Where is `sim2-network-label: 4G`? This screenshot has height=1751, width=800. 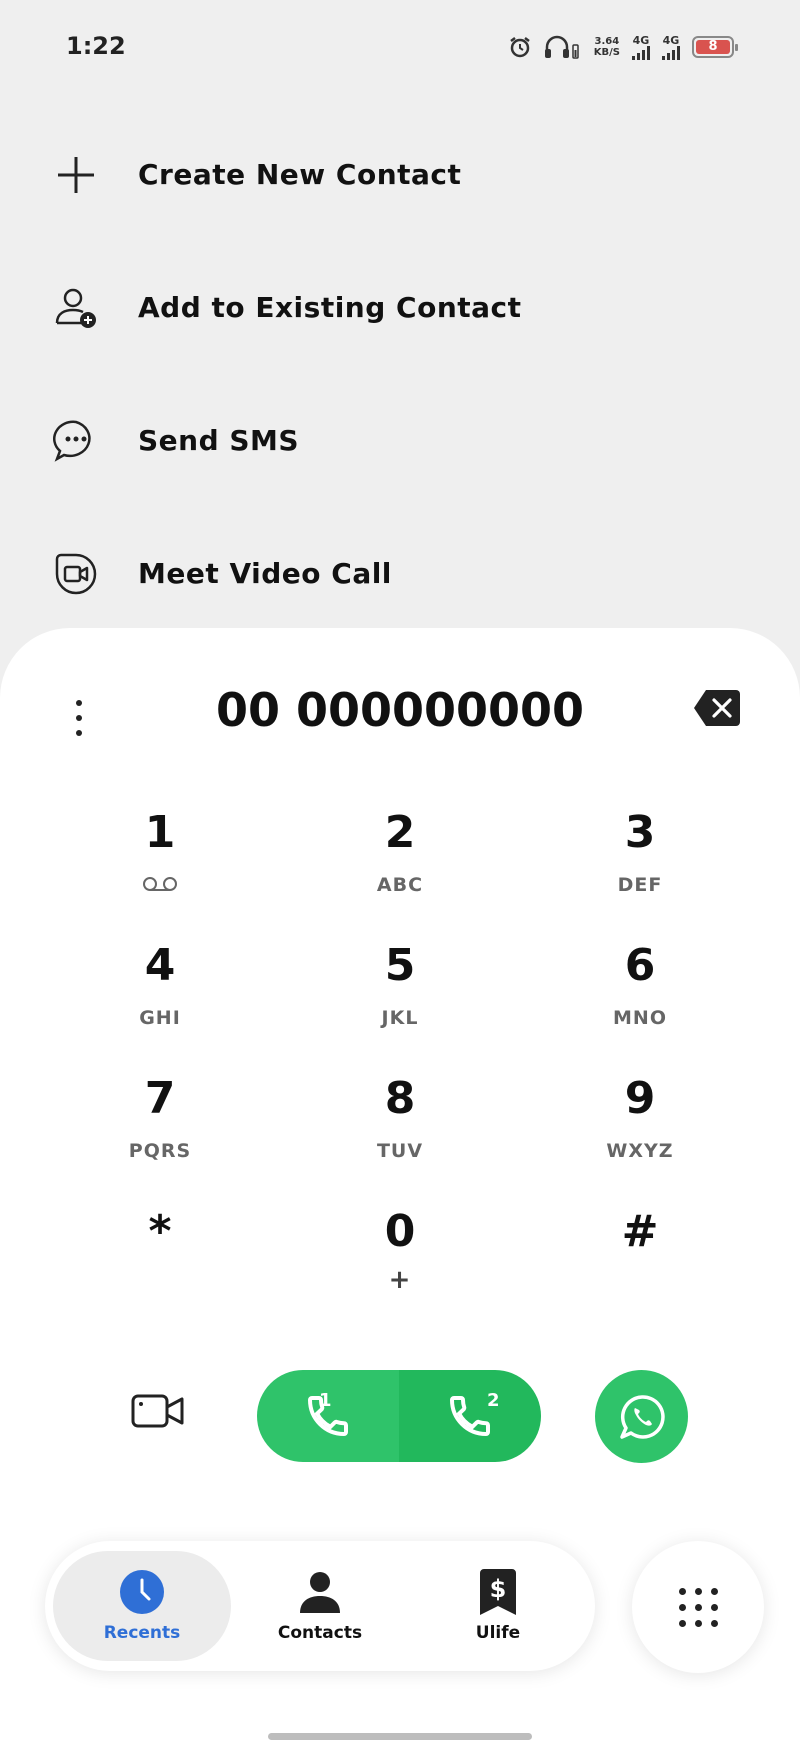 sim2-network-label: 4G is located at coordinates (671, 40).